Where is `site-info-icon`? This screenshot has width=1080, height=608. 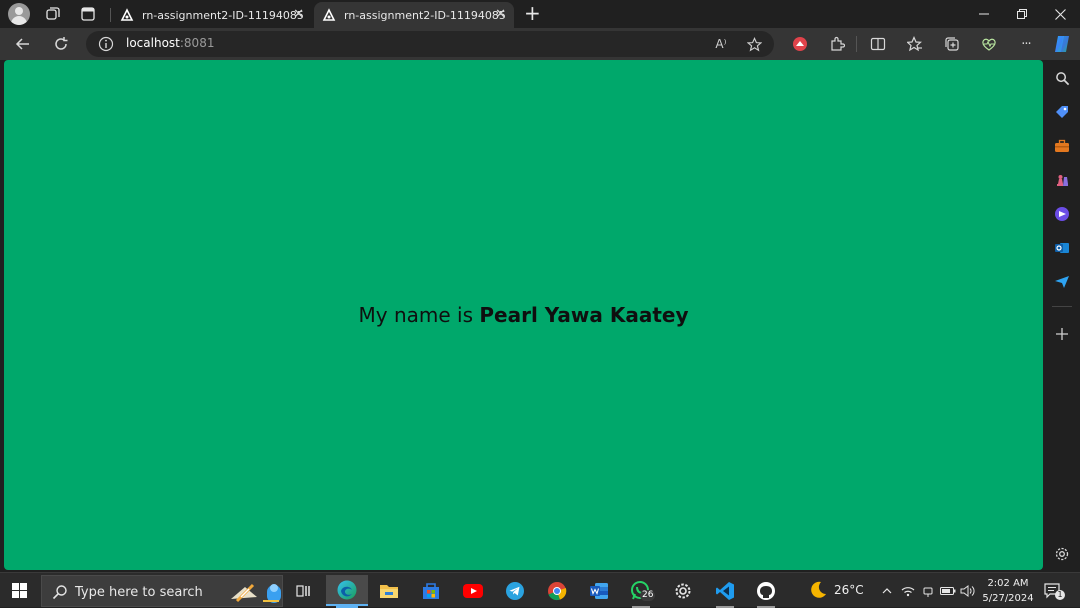
site-info-icon is located at coordinates (106, 44).